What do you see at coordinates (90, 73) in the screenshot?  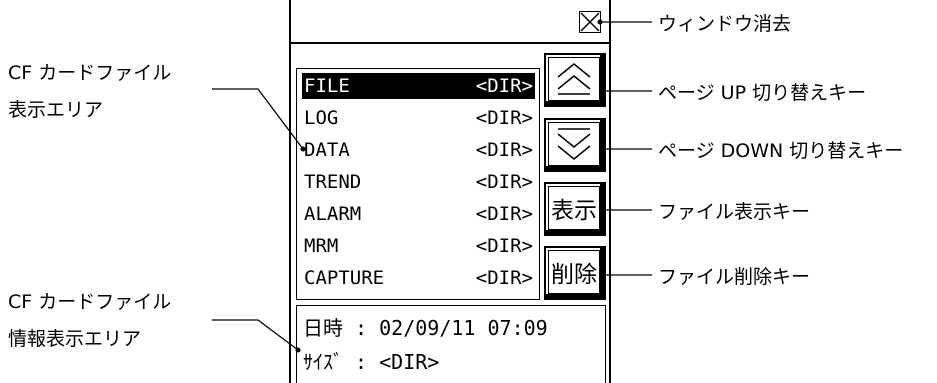 I see `annotation-file-area-line1: CF カードファイル` at bounding box center [90, 73].